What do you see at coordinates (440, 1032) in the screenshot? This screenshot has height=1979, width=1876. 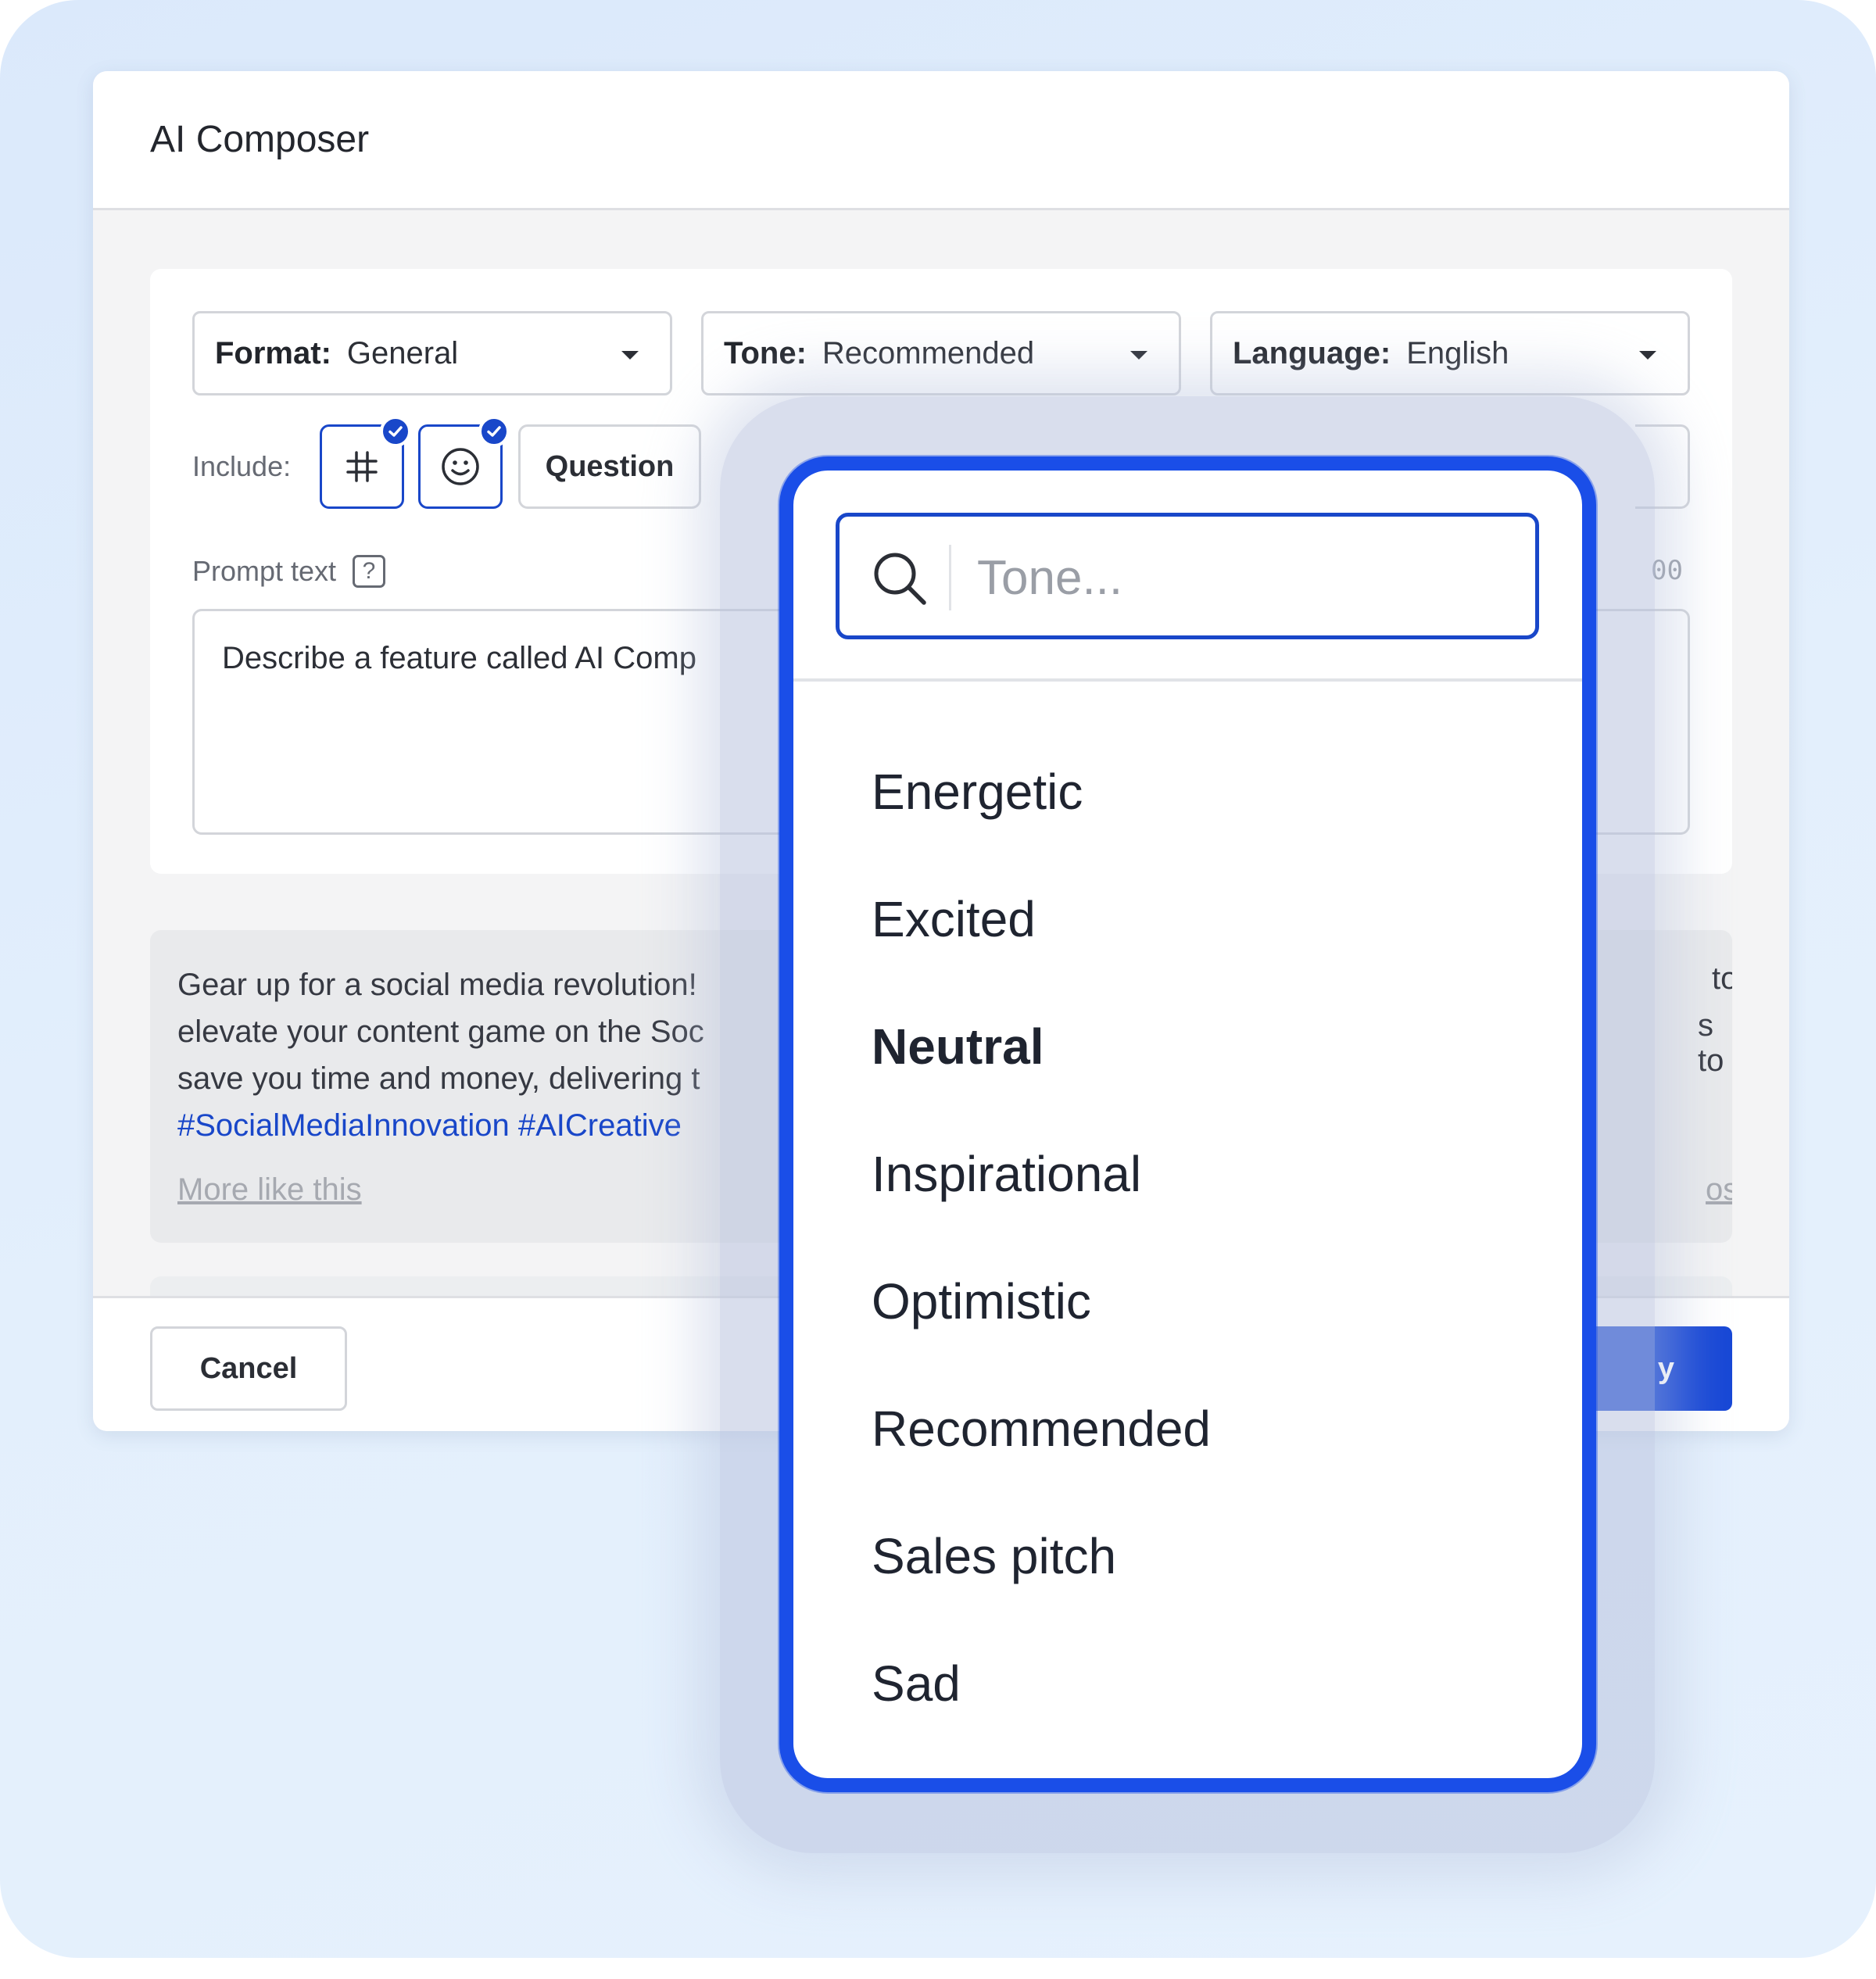 I see `result-line: elevate your content game on the Soc` at bounding box center [440, 1032].